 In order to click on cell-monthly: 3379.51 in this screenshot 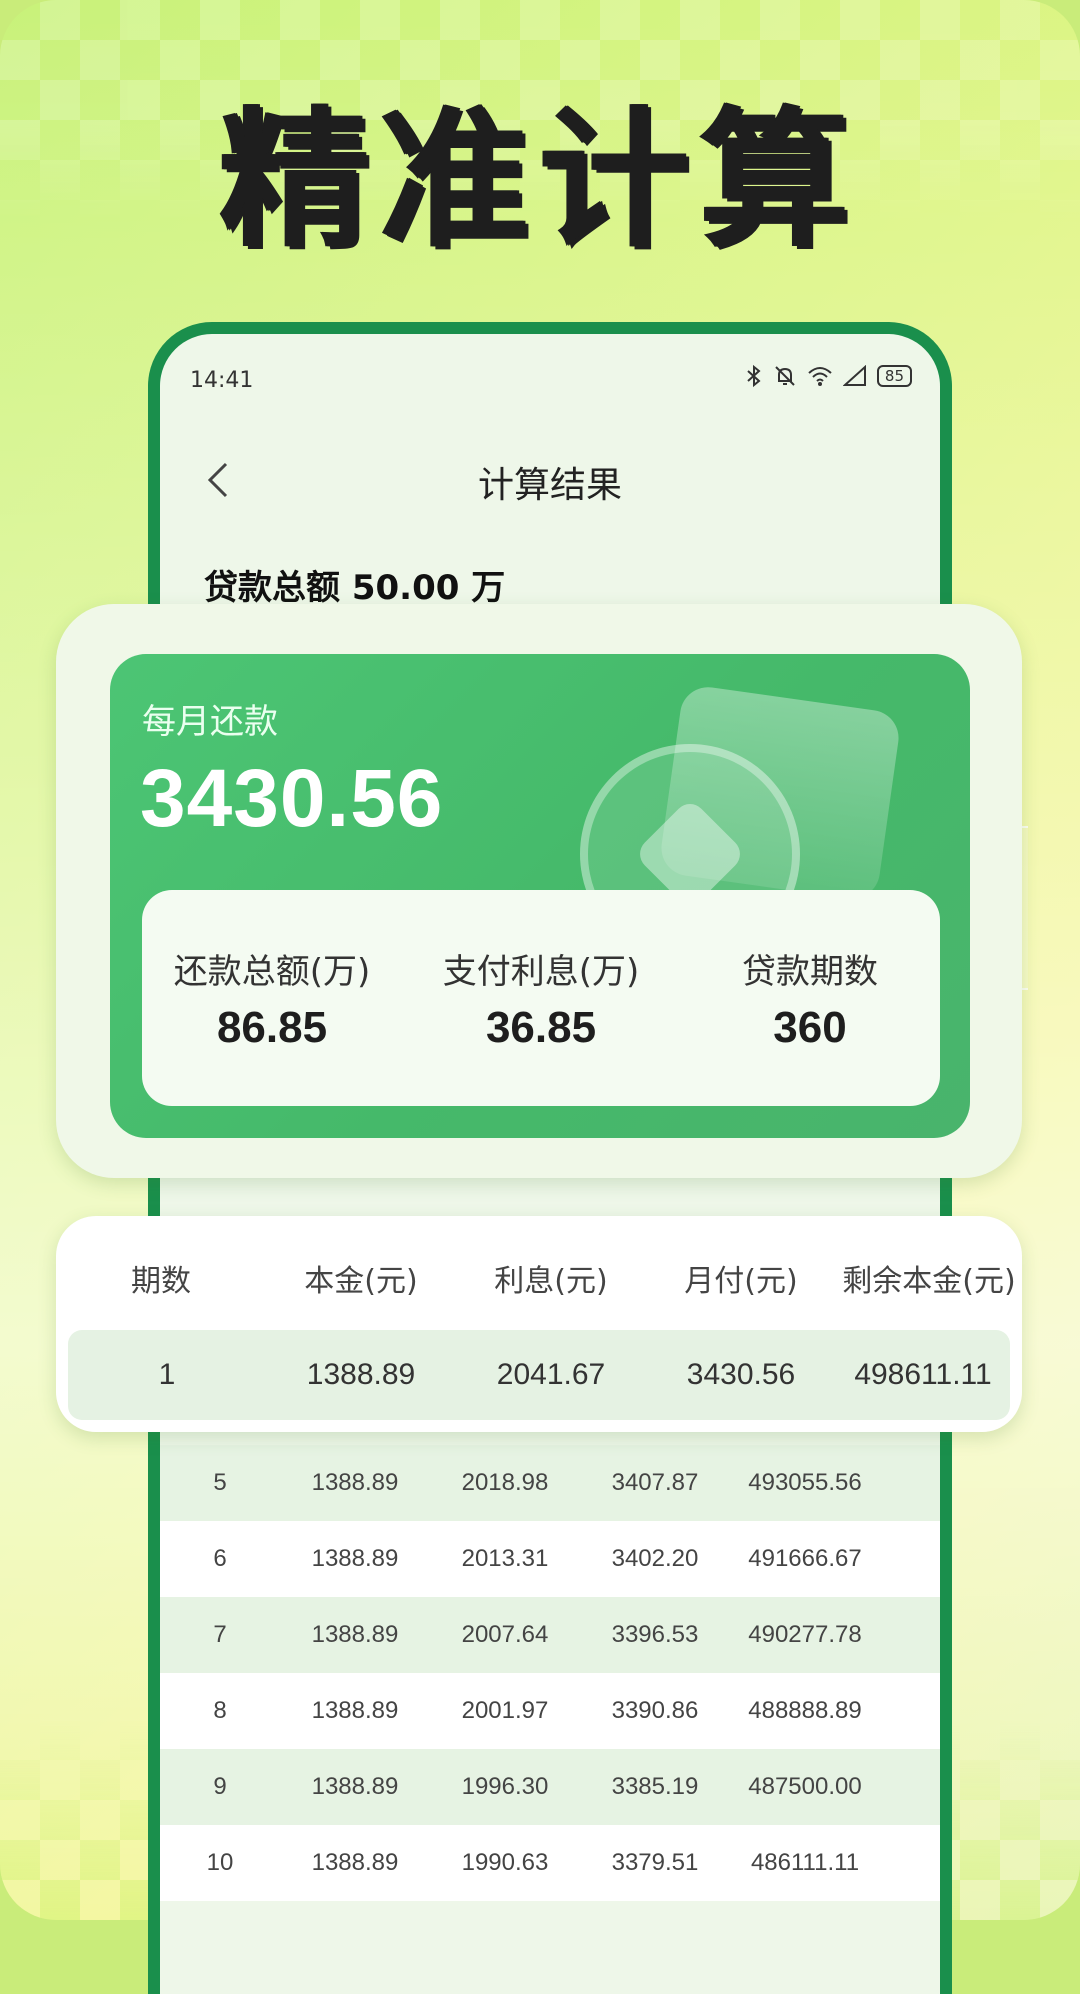, I will do `click(655, 1862)`.